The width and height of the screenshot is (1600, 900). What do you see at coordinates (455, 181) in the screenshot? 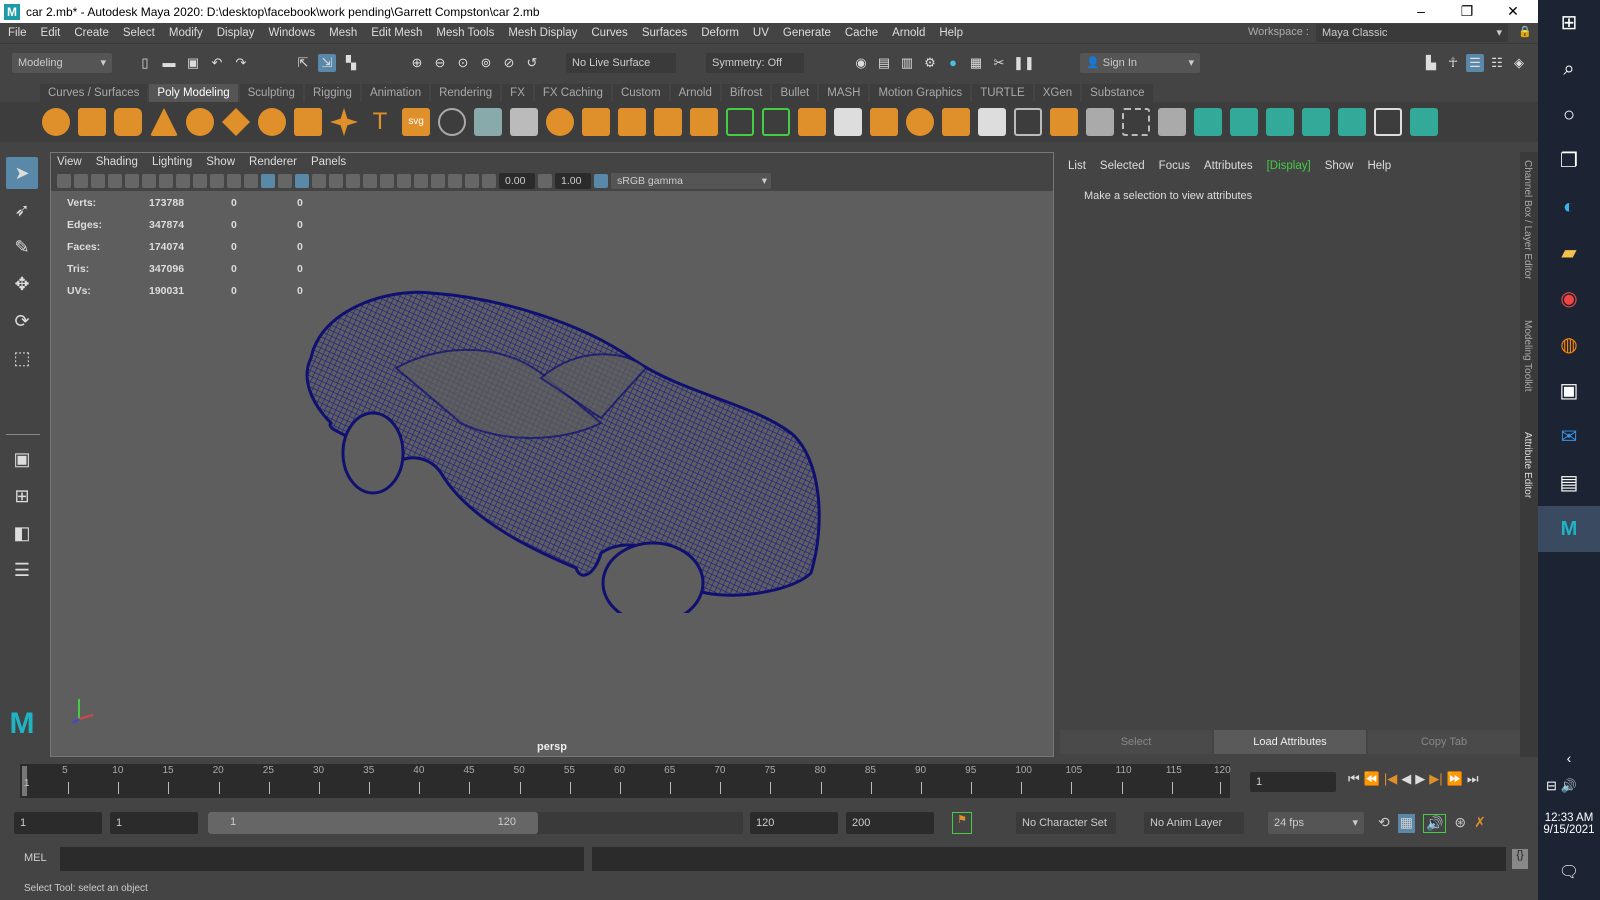
I see `xray-joints-icon` at bounding box center [455, 181].